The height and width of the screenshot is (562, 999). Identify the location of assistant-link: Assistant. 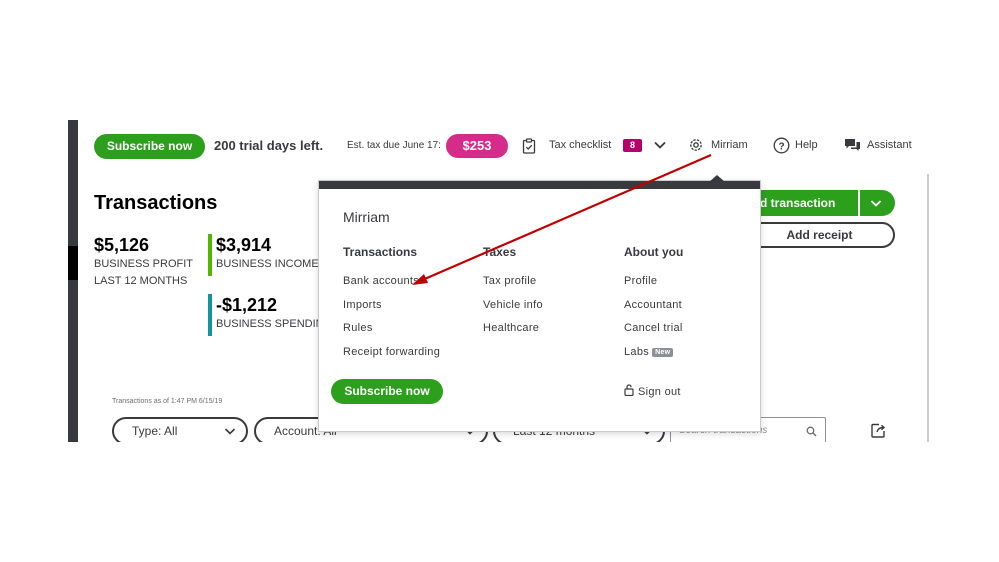
(889, 145).